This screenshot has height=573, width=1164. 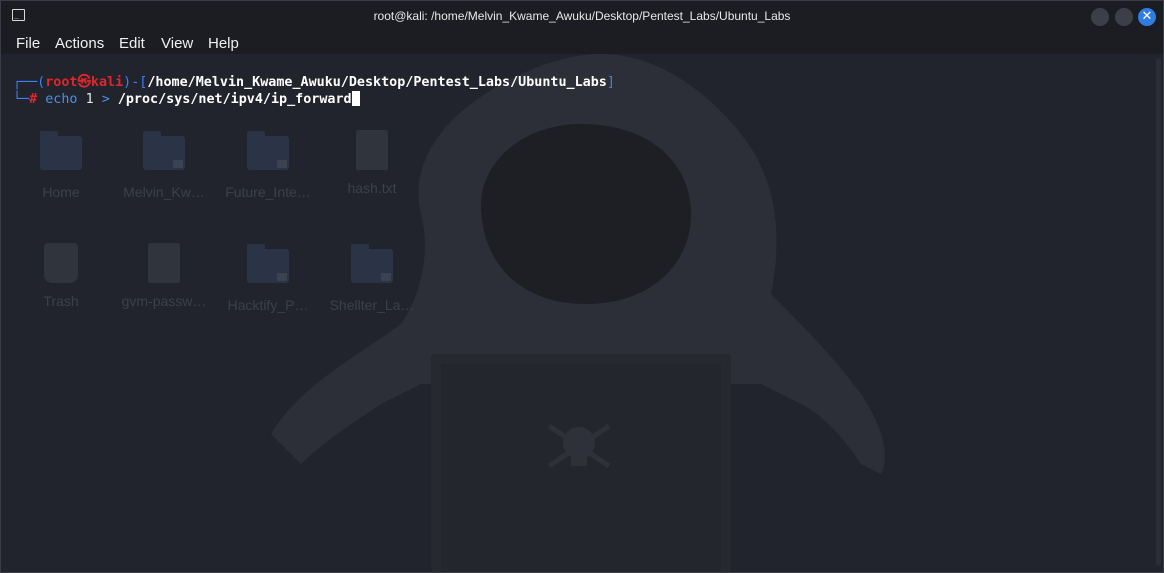 I want to click on menu-help: Help, so click(x=223, y=44).